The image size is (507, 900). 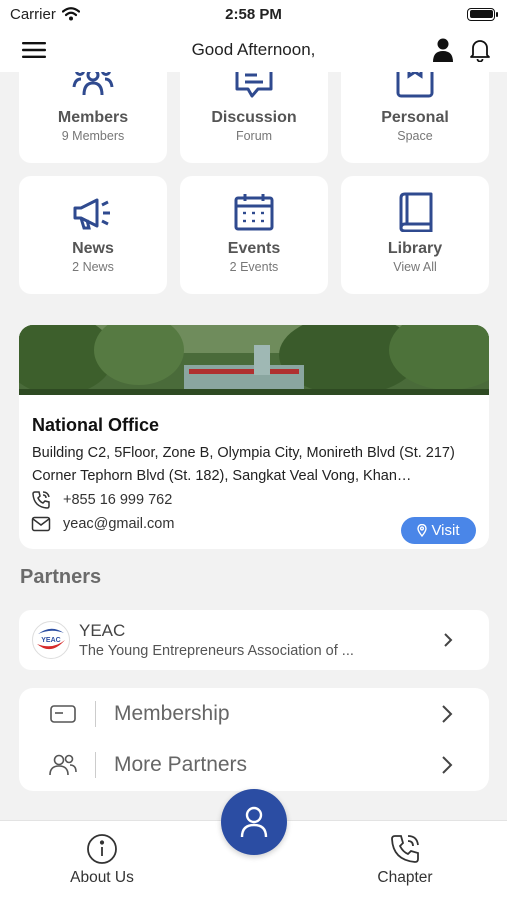 I want to click on calendar-icon, so click(x=254, y=212).